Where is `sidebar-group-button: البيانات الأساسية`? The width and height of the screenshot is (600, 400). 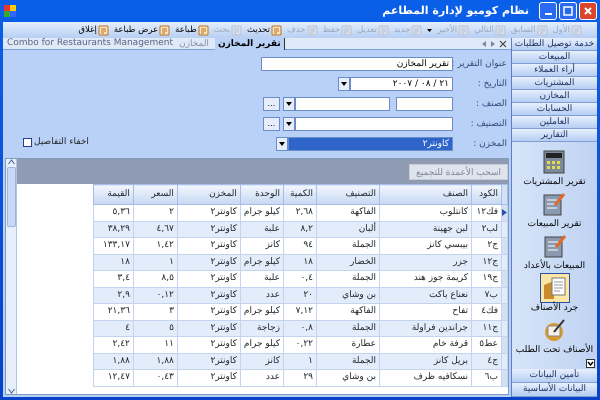
sidebar-group-button: البيانات الأساسية is located at coordinates (554, 390).